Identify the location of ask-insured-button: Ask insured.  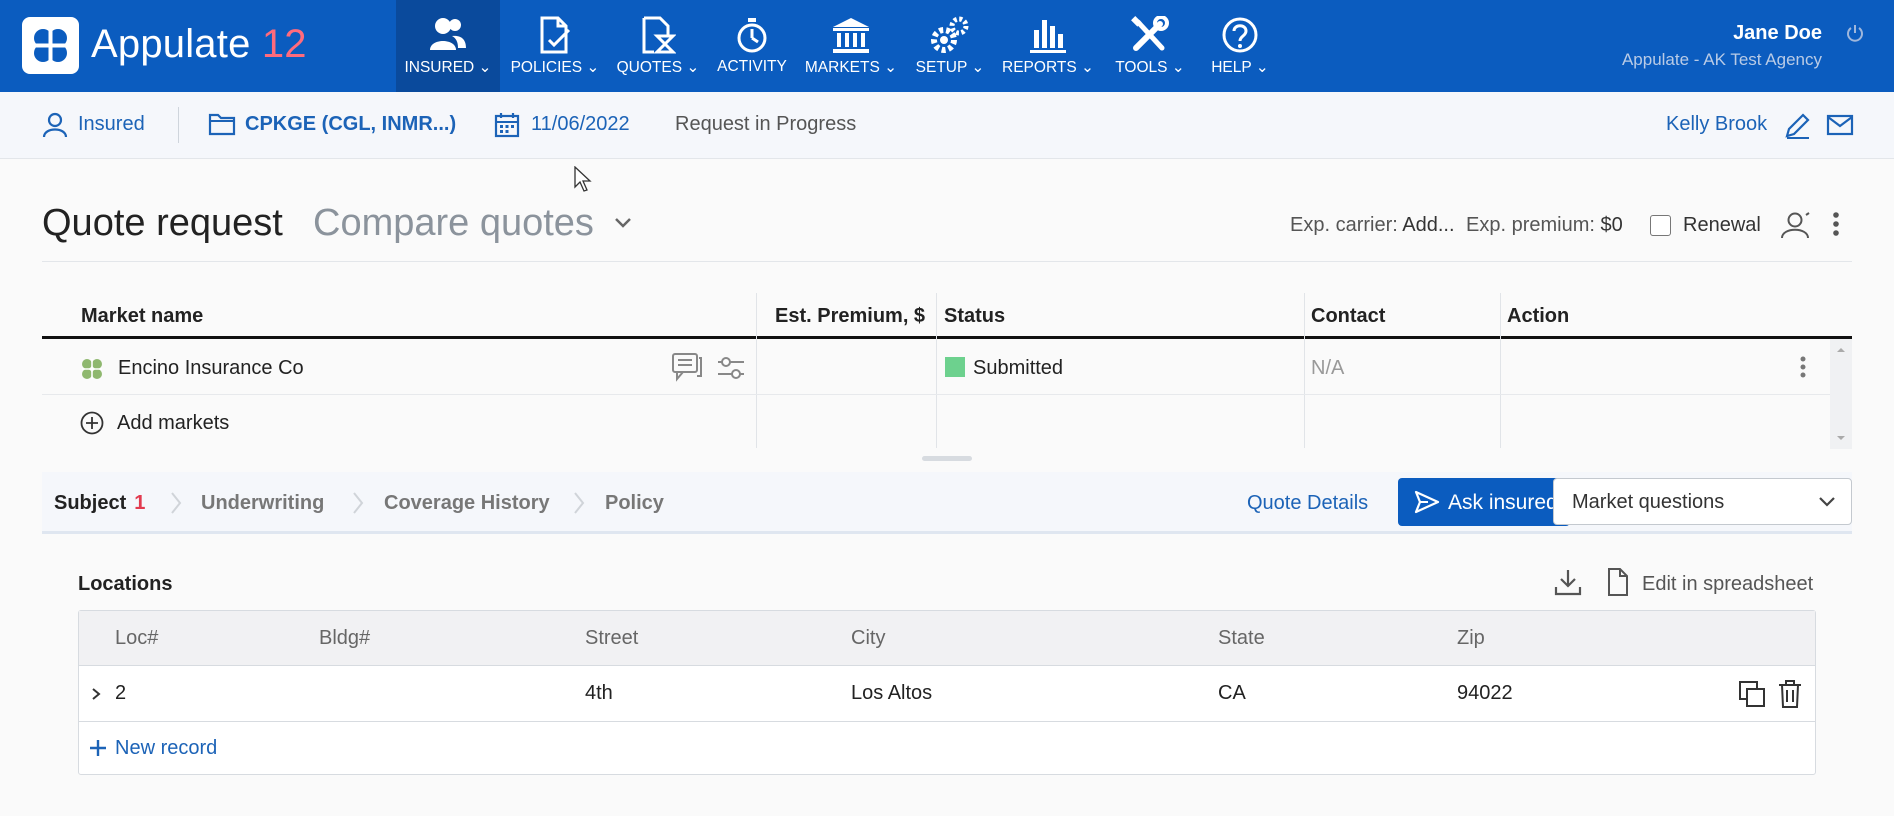
(1484, 502).